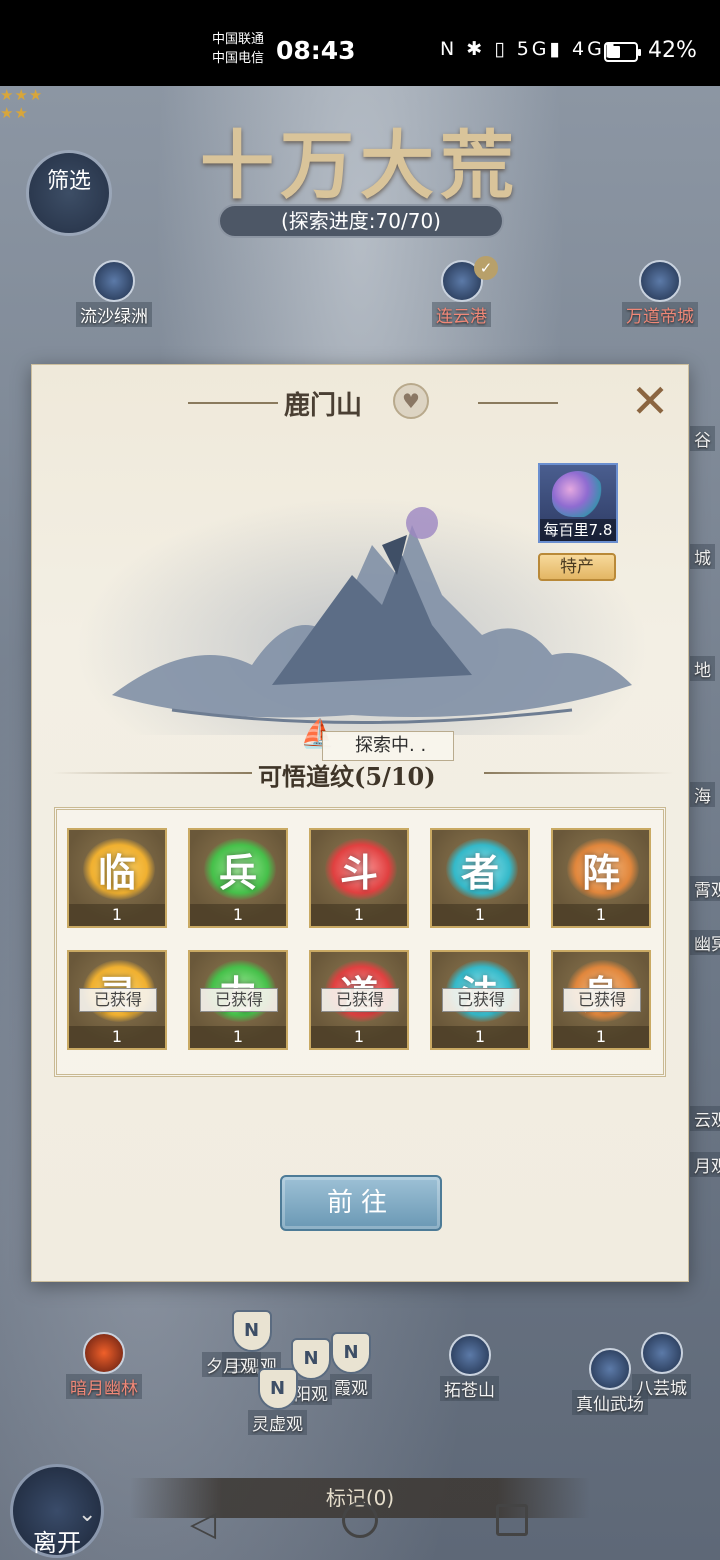 The height and width of the screenshot is (1560, 720). What do you see at coordinates (469, 1388) in the screenshot?
I see `map-node-label: 拓苍山` at bounding box center [469, 1388].